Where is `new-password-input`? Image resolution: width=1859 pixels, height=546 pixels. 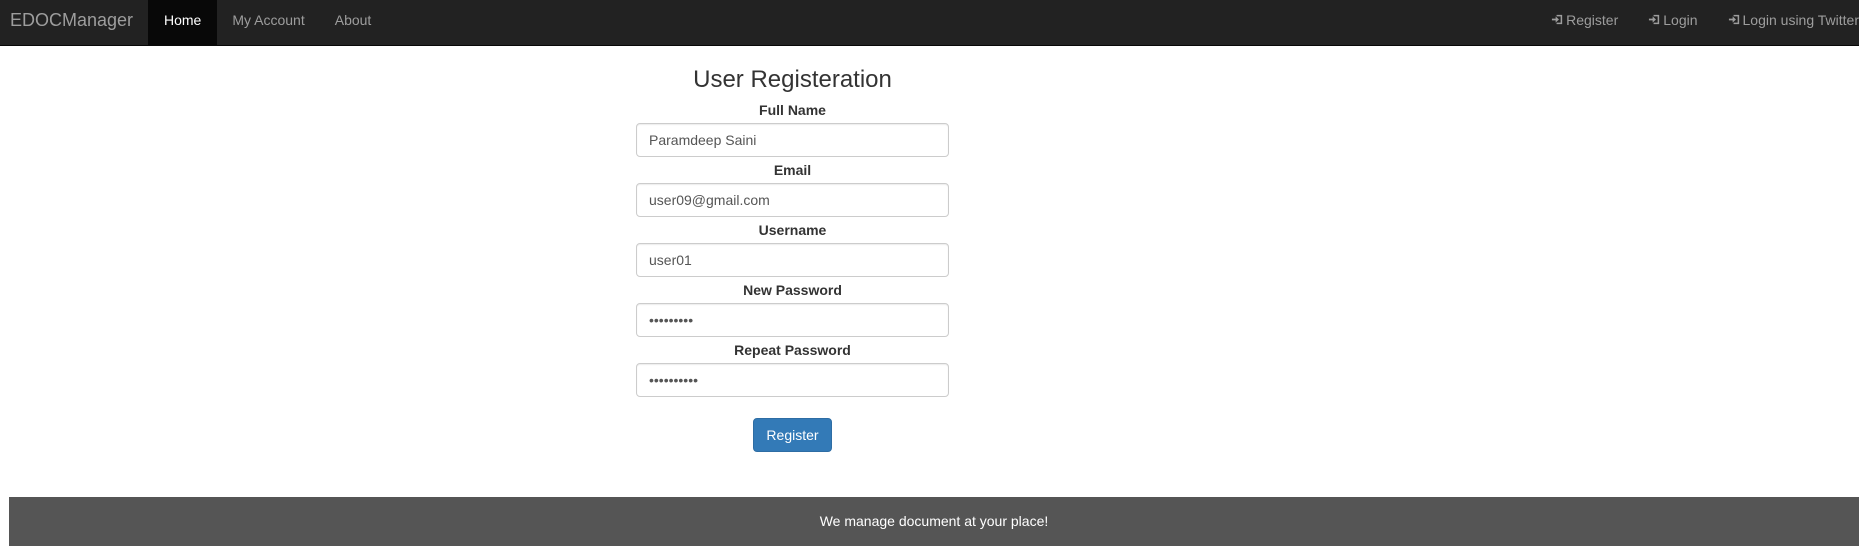
new-password-input is located at coordinates (792, 320).